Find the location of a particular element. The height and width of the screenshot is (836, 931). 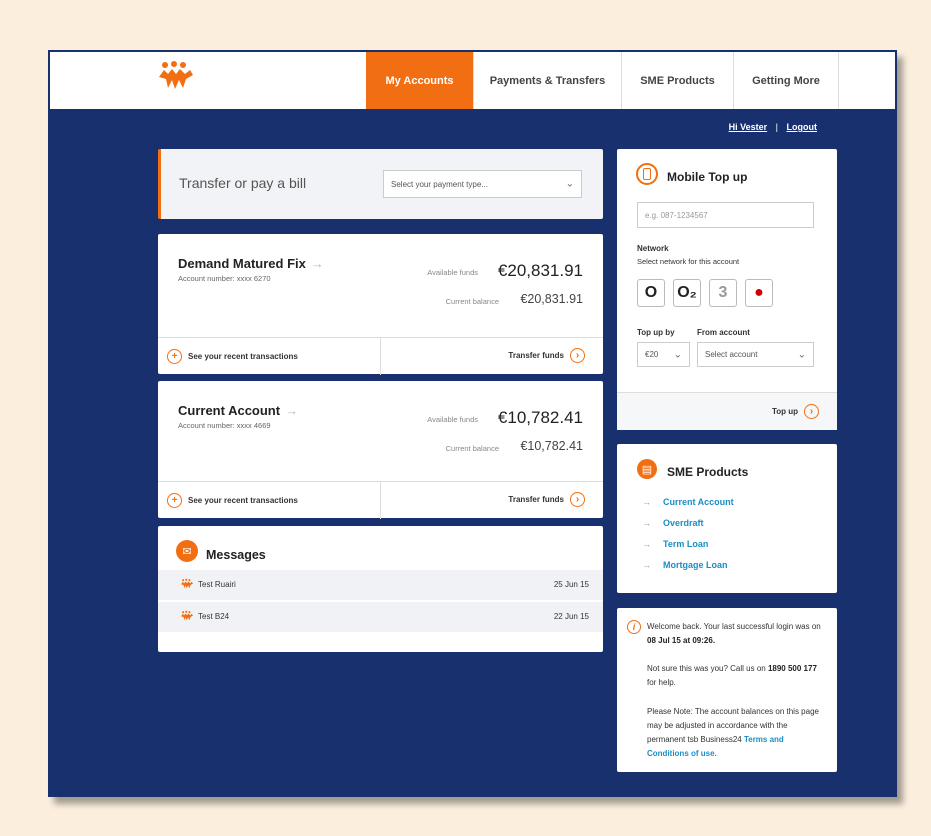

tab-sme-products: SME Products is located at coordinates (677, 80).